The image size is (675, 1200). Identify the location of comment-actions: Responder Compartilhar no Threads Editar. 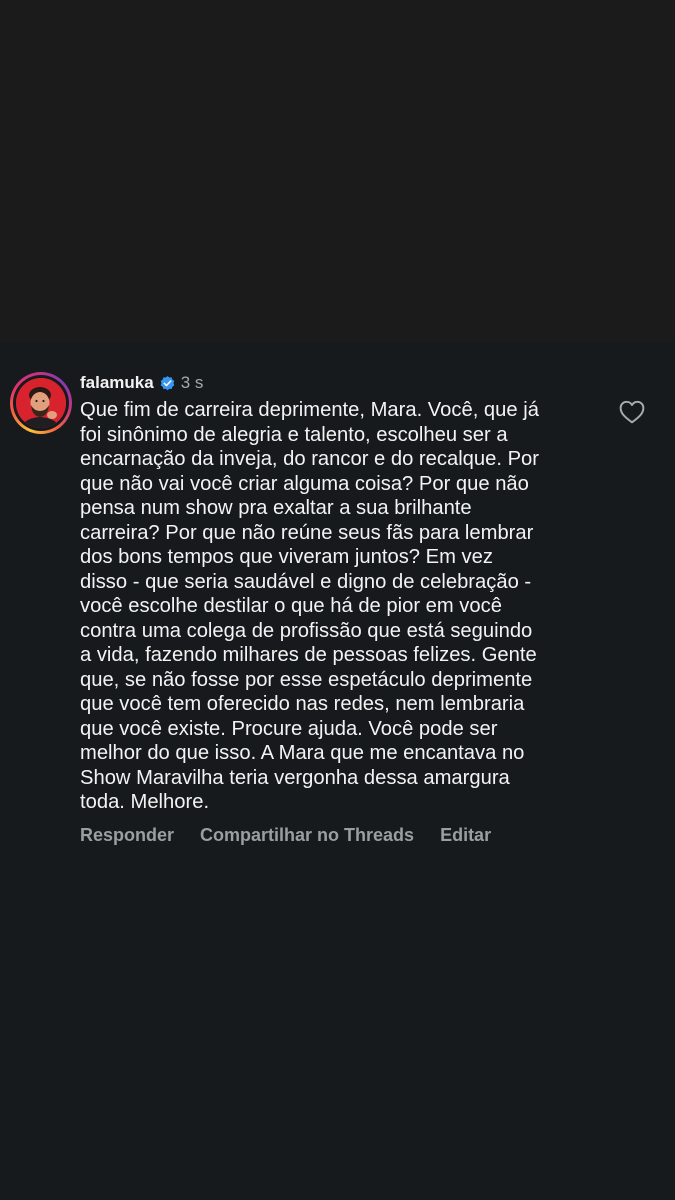
(345, 835).